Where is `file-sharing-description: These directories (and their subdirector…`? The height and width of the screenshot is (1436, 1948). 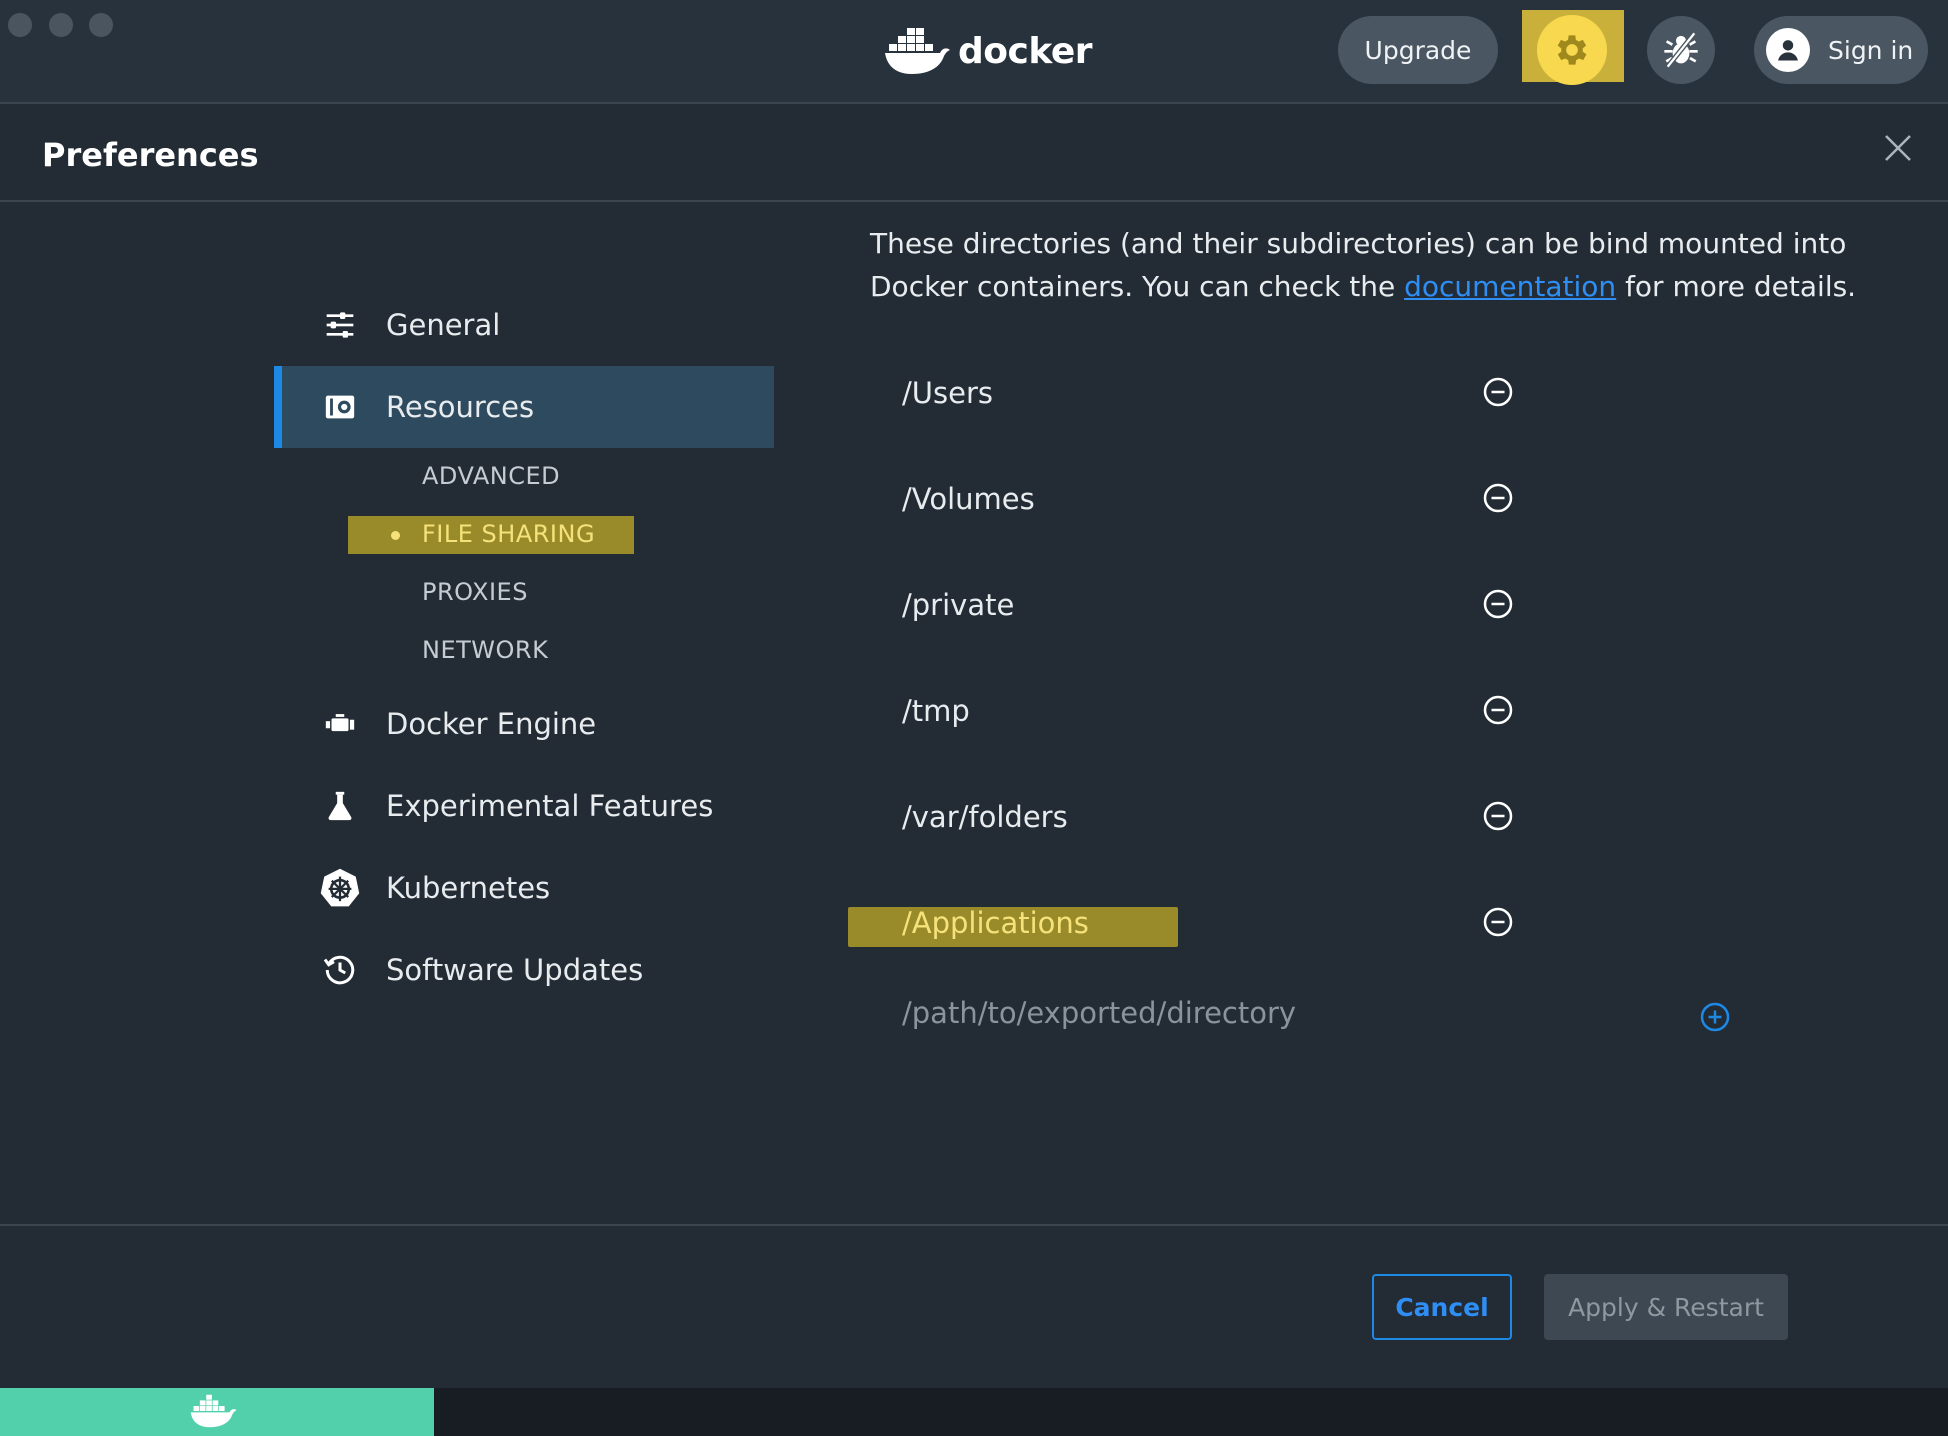 file-sharing-description: These directories (and their subdirector… is located at coordinates (1380, 265).